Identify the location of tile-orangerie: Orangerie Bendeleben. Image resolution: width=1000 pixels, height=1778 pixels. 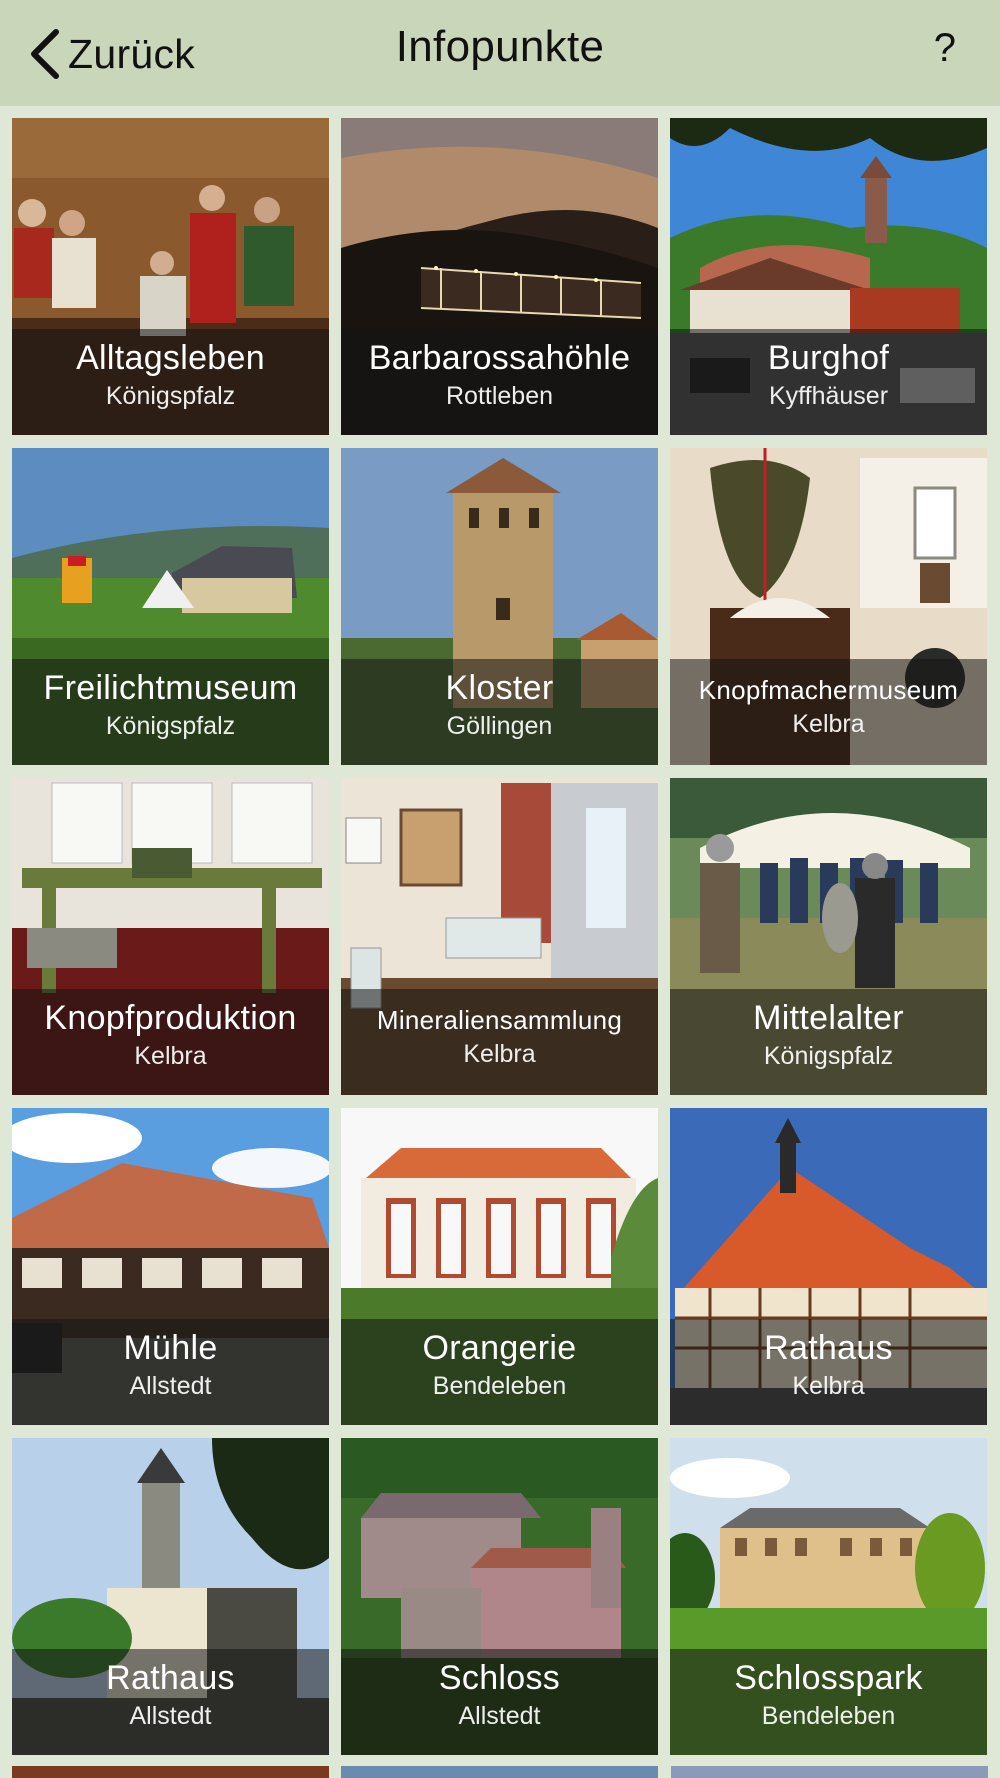
(499, 1266).